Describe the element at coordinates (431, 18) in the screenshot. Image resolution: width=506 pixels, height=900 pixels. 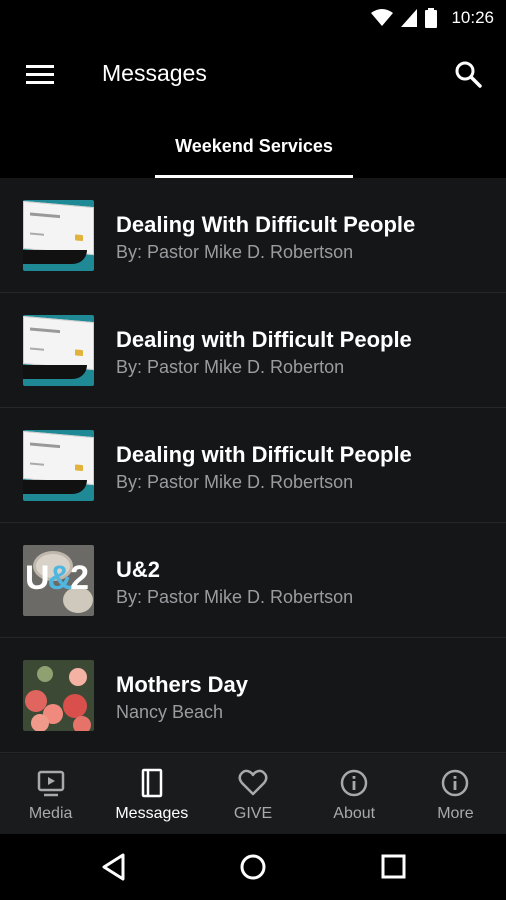
I see `battery-icon` at that location.